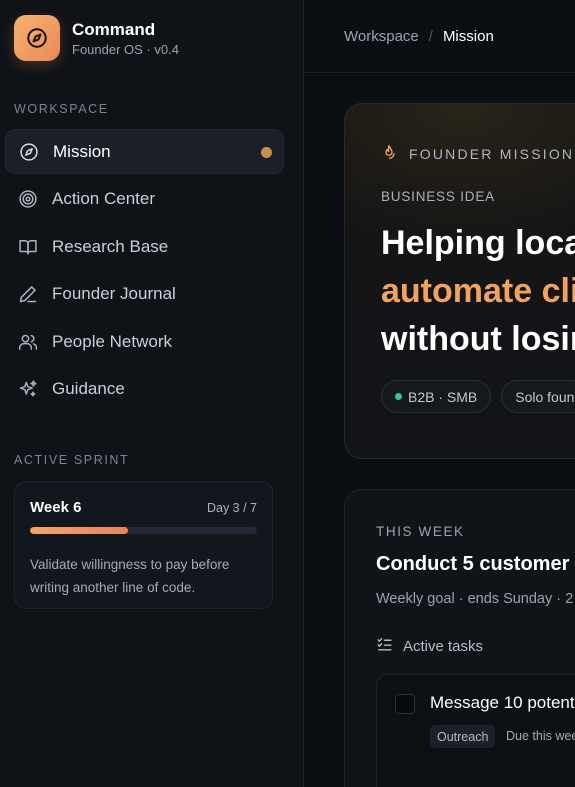 Image resolution: width=575 pixels, height=787 pixels. Describe the element at coordinates (266, 152) in the screenshot. I see `active-indicator-dot` at that location.